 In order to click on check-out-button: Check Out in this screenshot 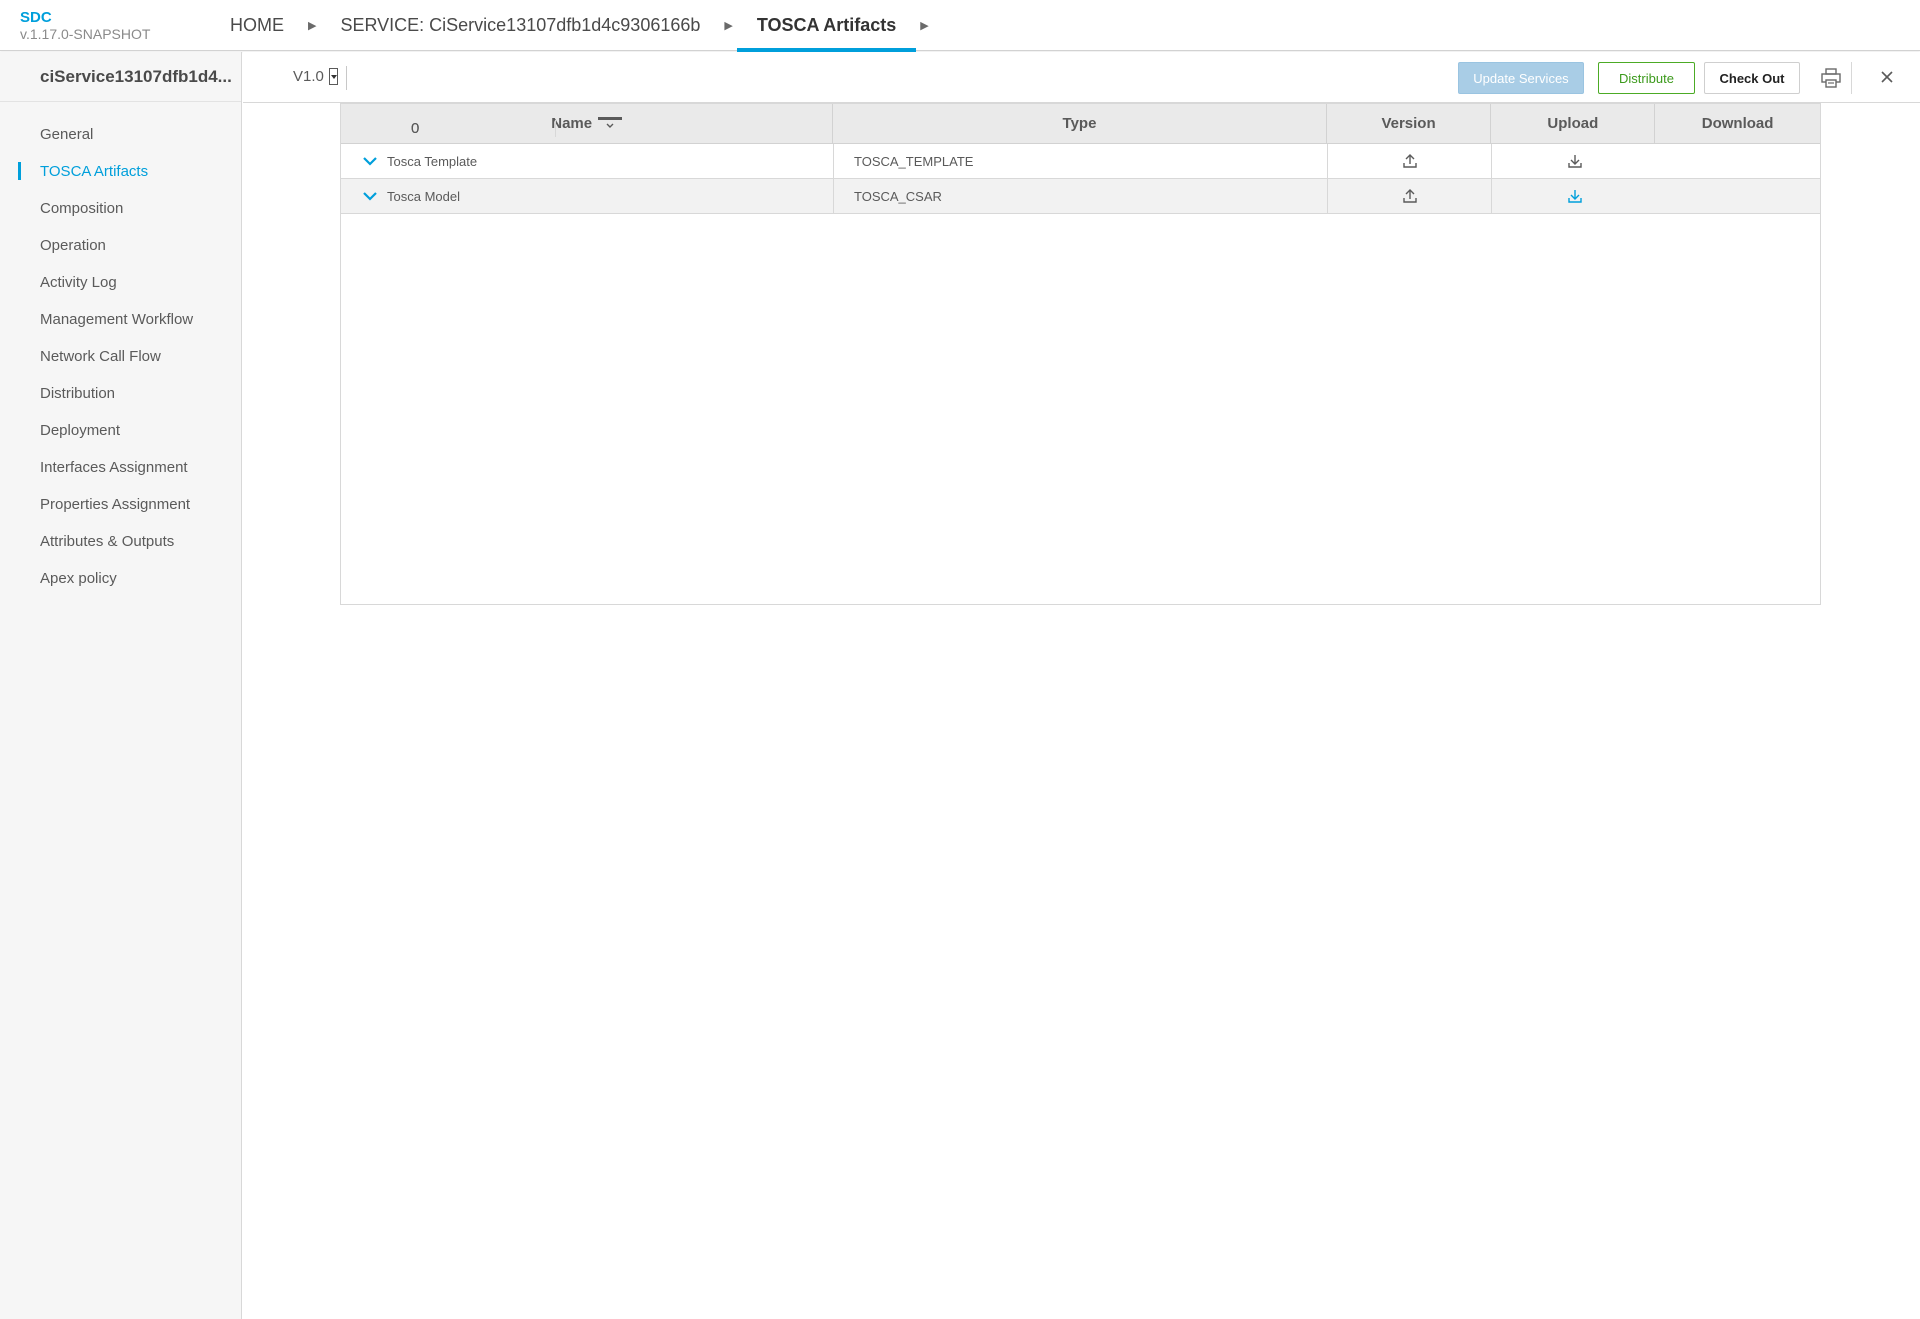, I will do `click(1752, 78)`.